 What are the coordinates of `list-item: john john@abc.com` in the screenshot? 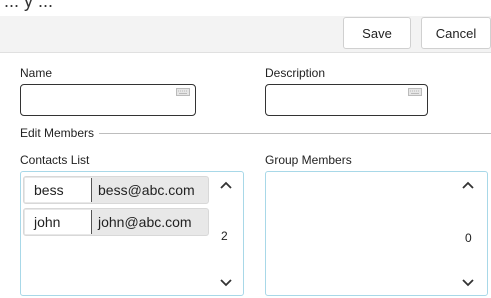 It's located at (116, 222).